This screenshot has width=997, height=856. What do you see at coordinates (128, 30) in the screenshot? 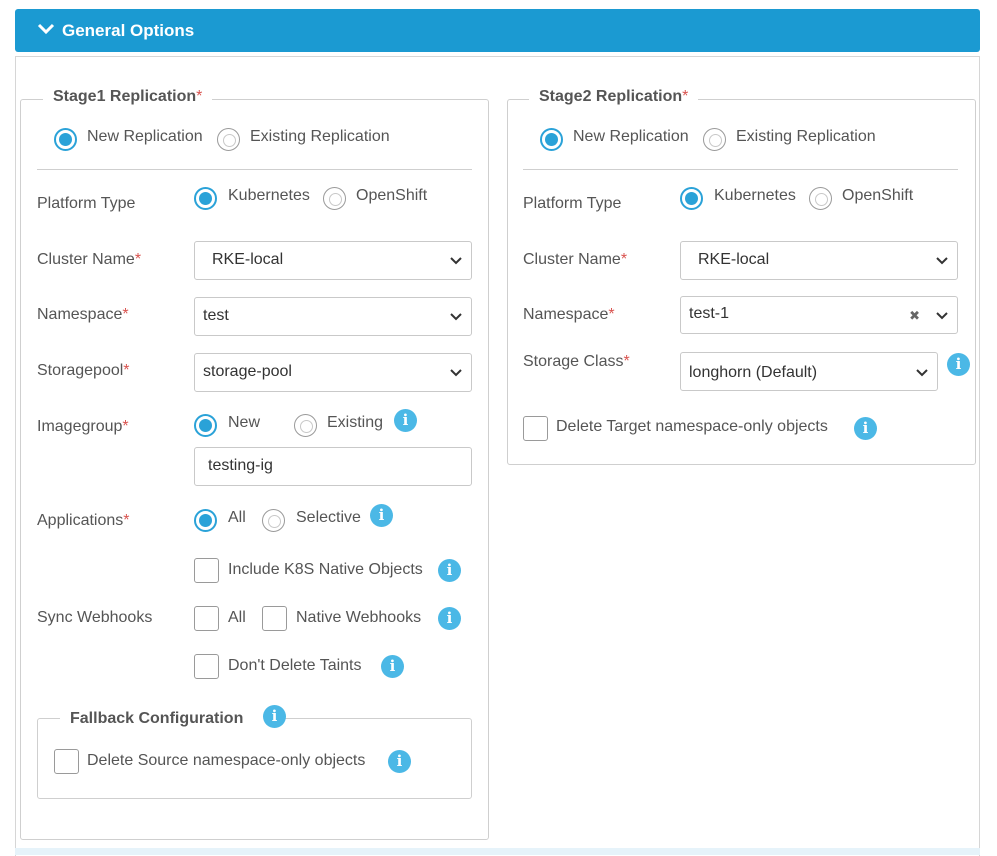
I see `section-title: General Options` at bounding box center [128, 30].